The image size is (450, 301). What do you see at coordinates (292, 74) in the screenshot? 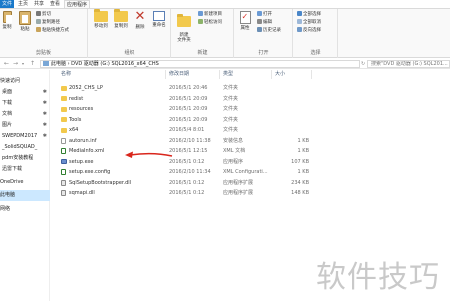
I see `column-header-size: 大小` at bounding box center [292, 74].